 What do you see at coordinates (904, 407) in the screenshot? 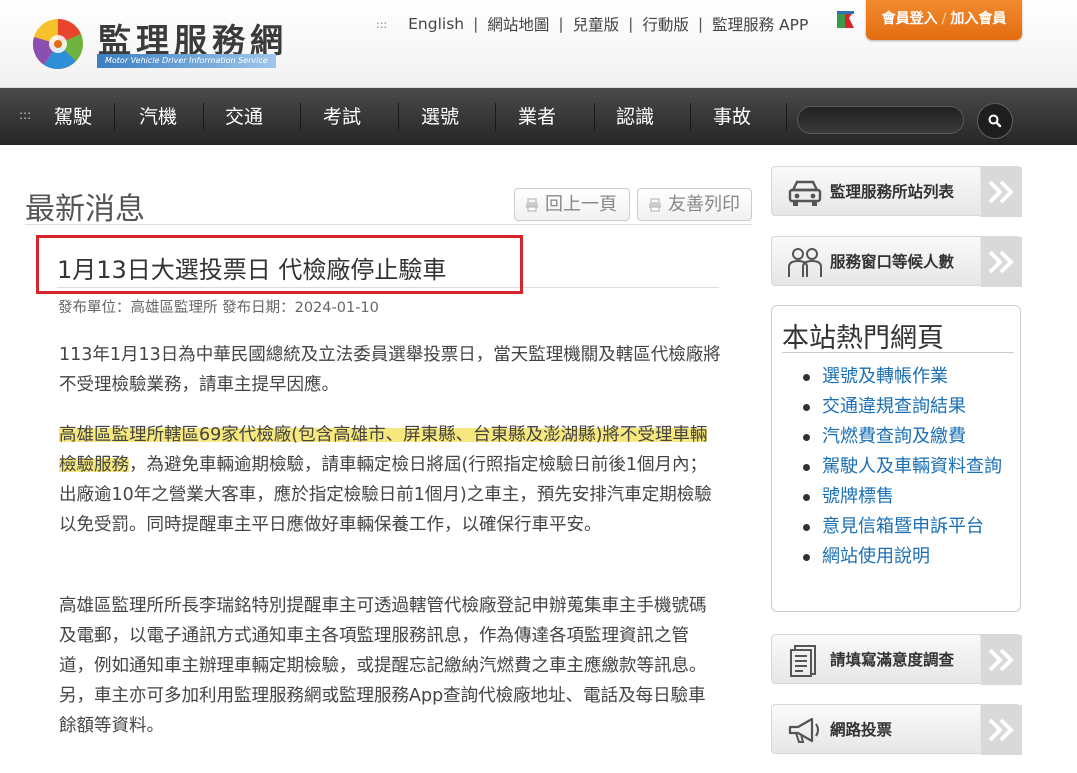
I see `popular-link: 交通違規查詢結果` at bounding box center [904, 407].